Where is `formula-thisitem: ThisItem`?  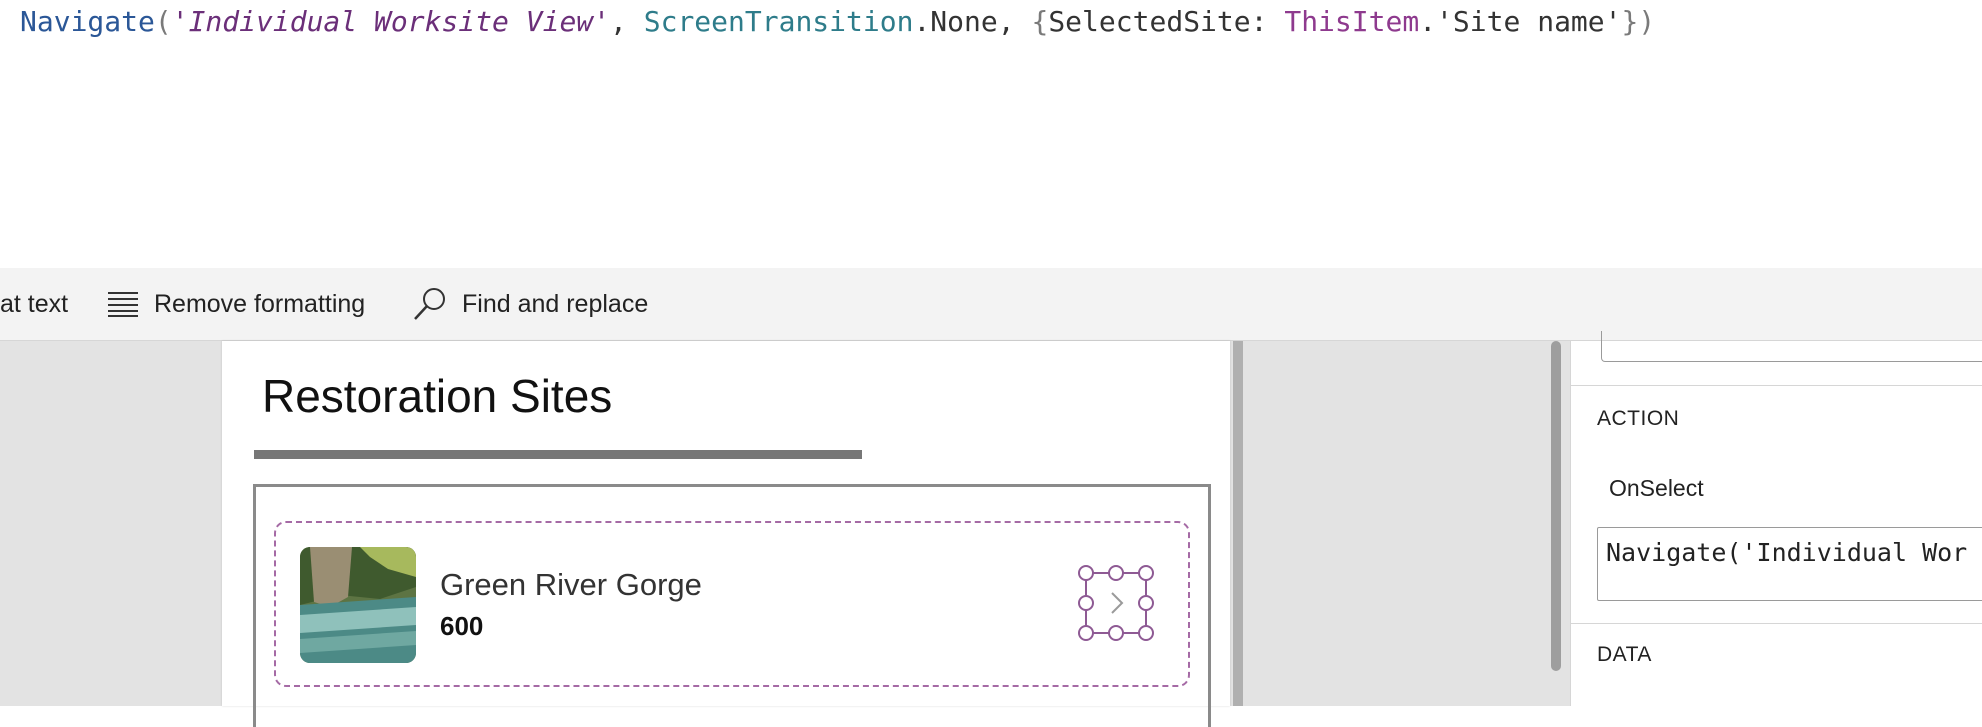
formula-thisitem: ThisItem is located at coordinates (1352, 21).